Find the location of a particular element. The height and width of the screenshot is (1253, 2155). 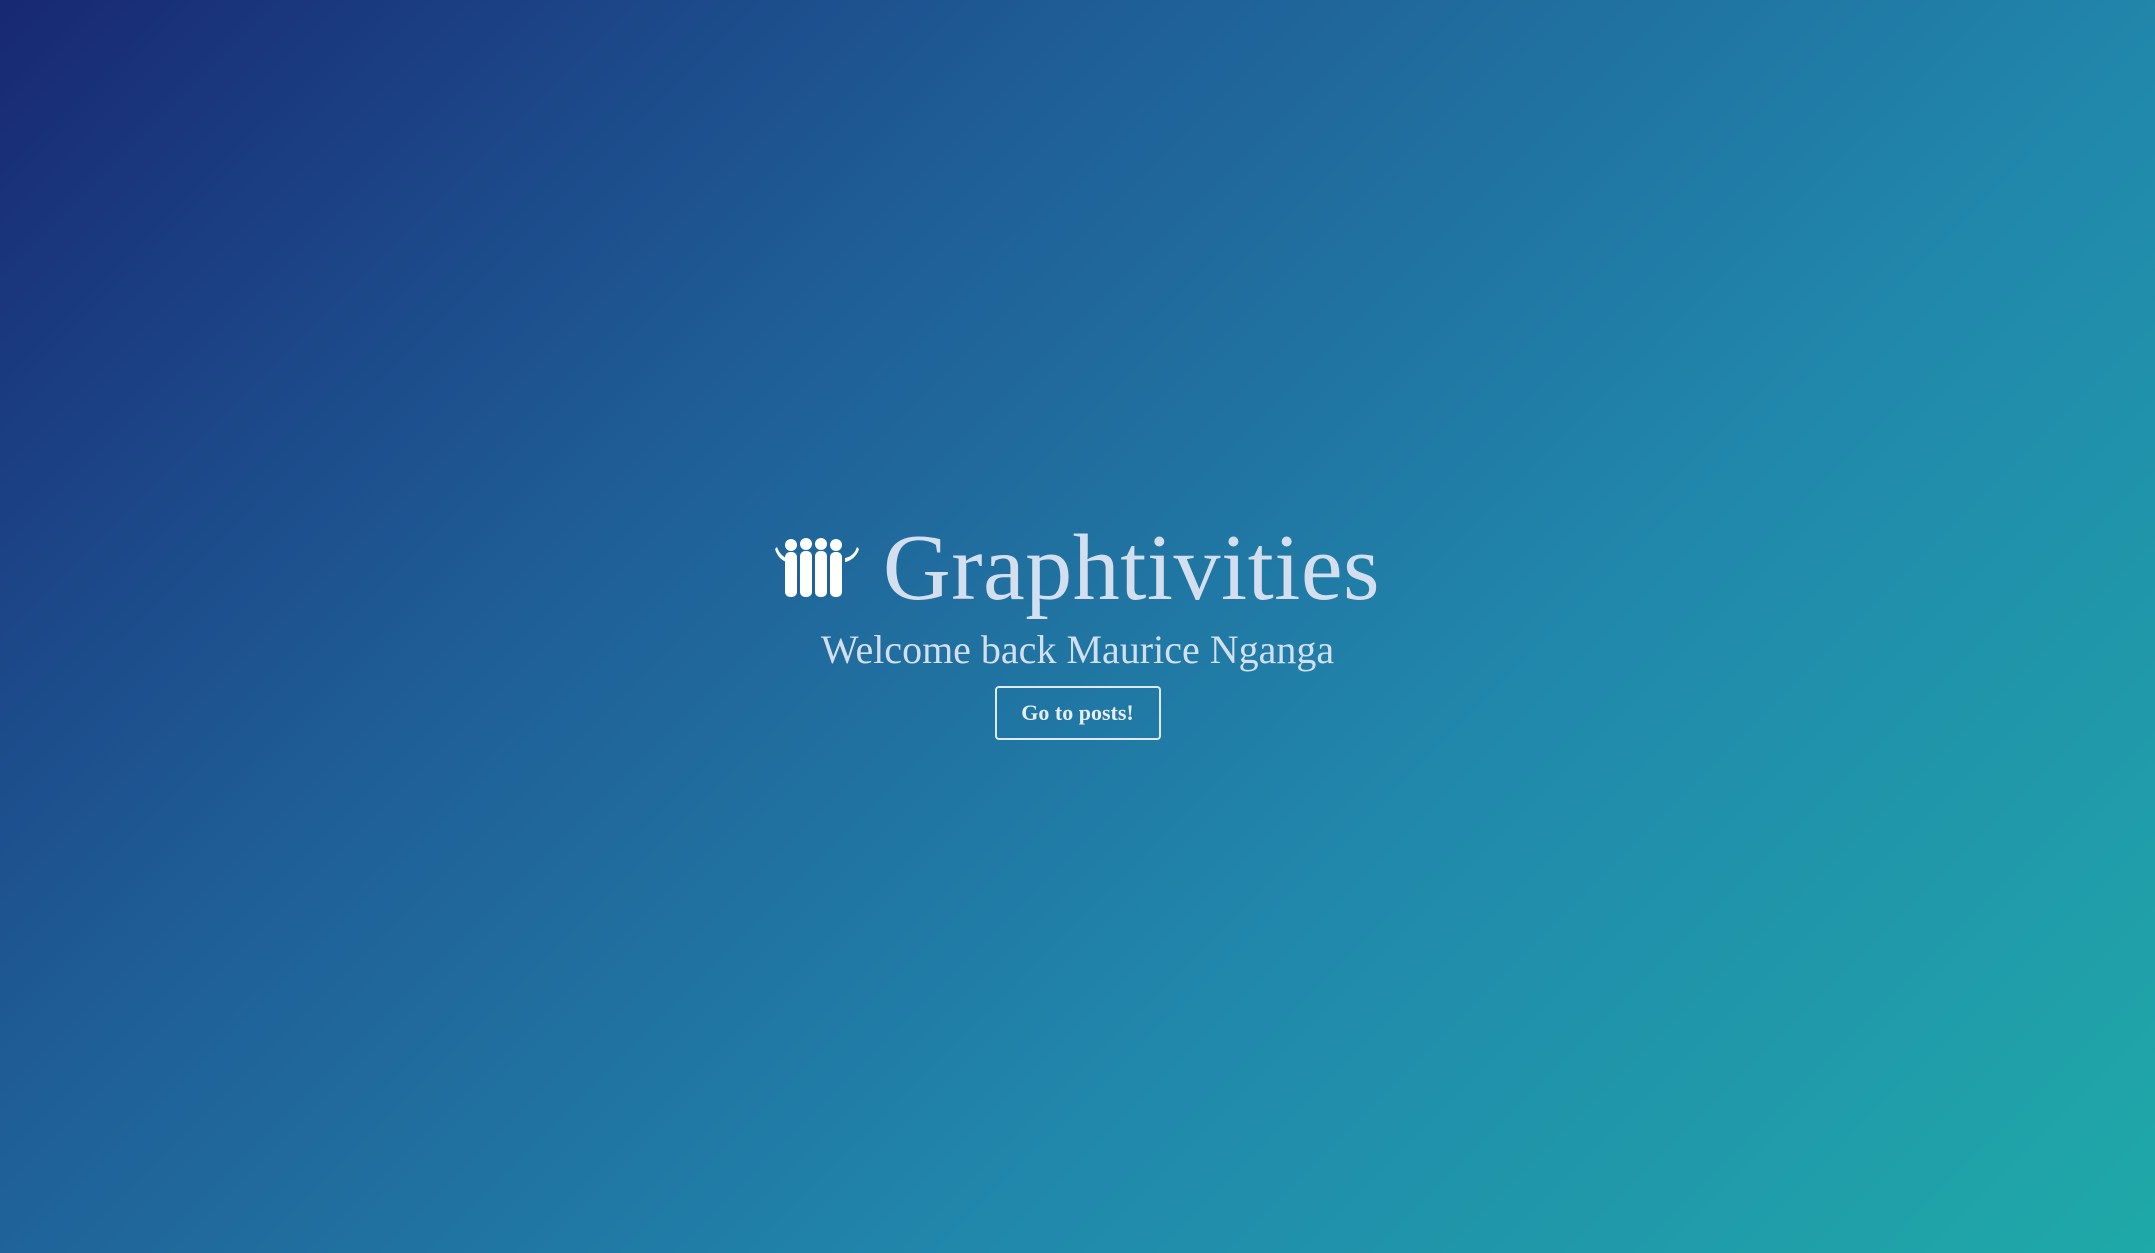

cta-container: Go to posts! is located at coordinates (1077, 713).